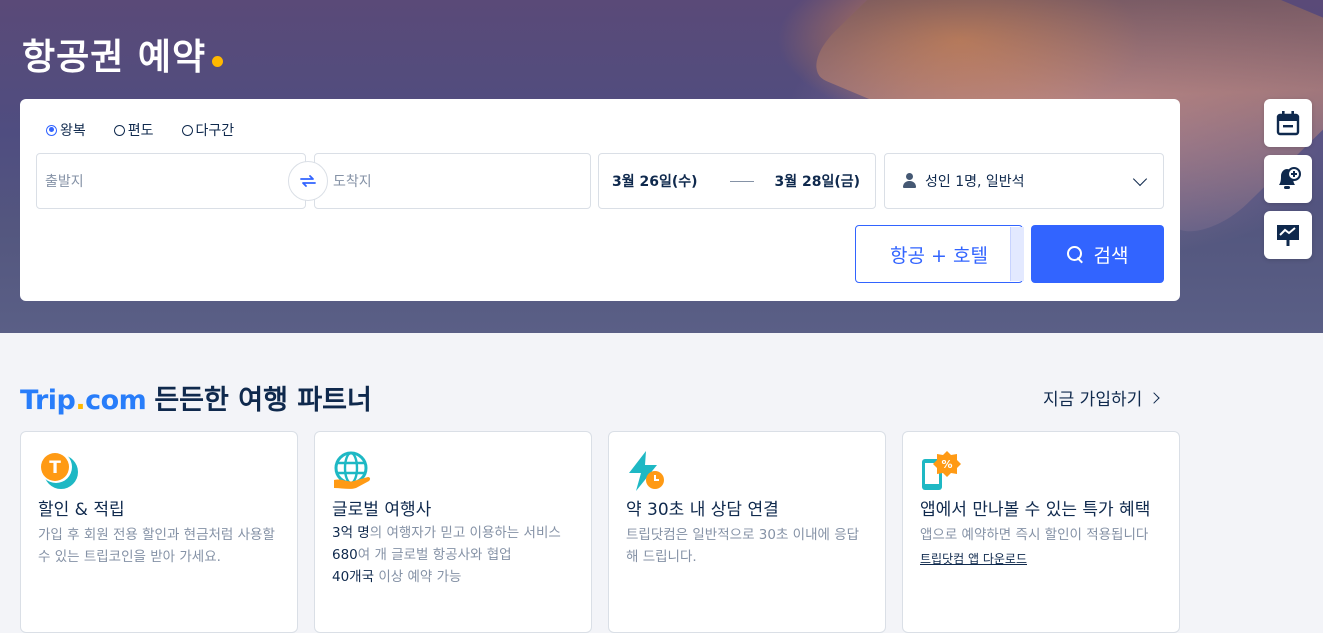  What do you see at coordinates (655, 182) in the screenshot?
I see `departure-date: 3월 26일(수)` at bounding box center [655, 182].